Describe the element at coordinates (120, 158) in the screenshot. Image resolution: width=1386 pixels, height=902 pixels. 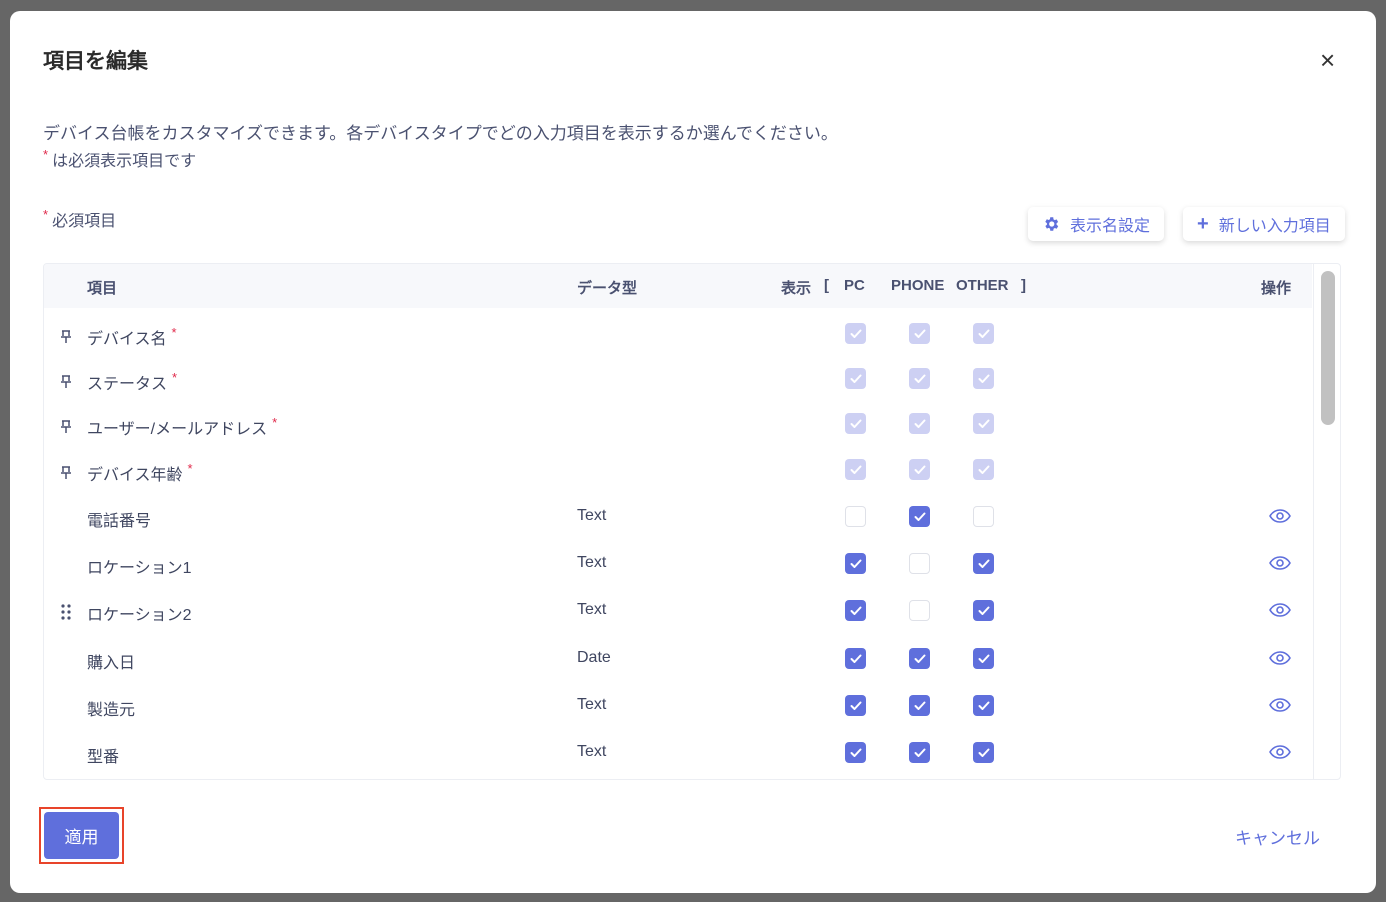
I see `required-note: * は必須表示項目です` at that location.